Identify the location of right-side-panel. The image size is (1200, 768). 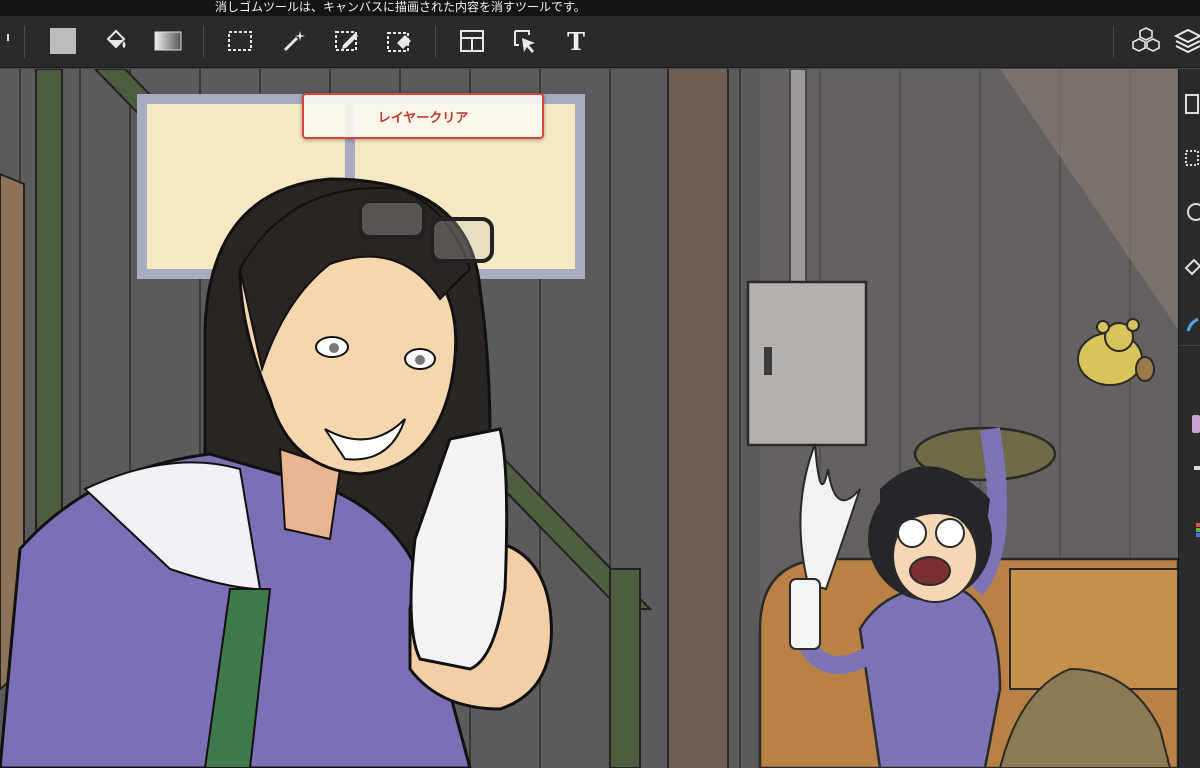
(1189, 418).